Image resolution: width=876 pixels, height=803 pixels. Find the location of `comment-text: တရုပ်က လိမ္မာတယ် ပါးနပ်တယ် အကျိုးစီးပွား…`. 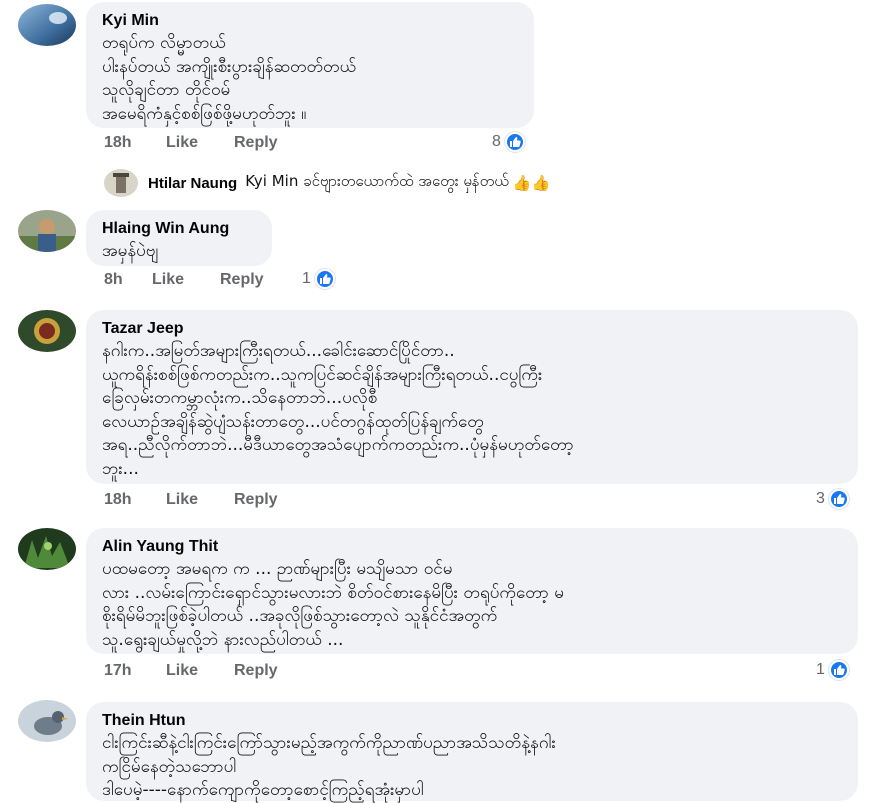

comment-text: တရုပ်က လိမ္မာတယ် ပါးနပ်တယ် အကျိုးစီးပွား… is located at coordinates (229, 78).